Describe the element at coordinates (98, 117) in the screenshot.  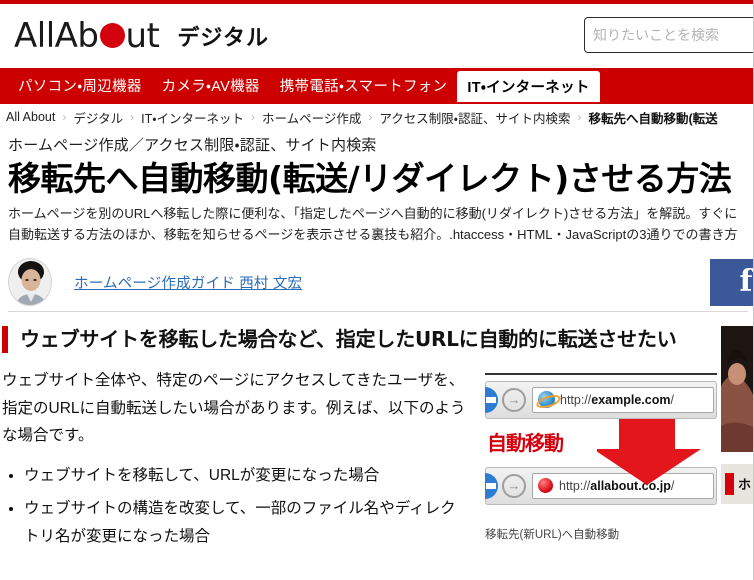
I see `breadcrumb-item-digital: デジタル` at that location.